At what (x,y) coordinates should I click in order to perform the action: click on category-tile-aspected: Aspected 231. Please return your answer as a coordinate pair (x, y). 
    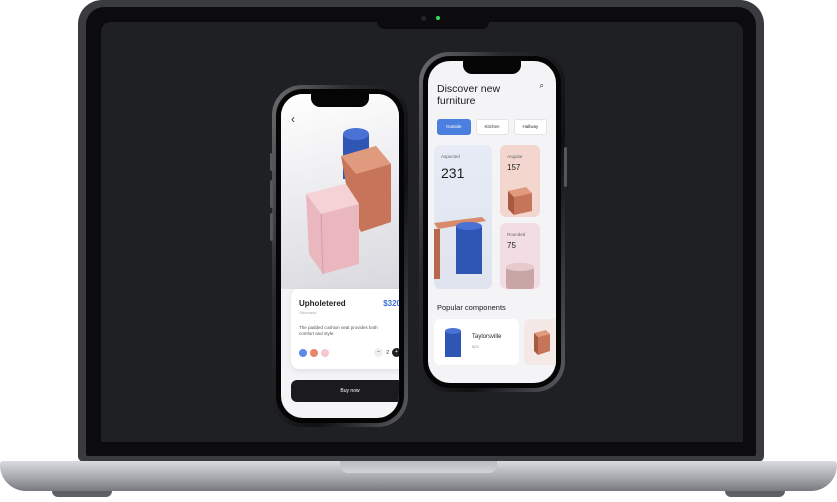
    Looking at the image, I should click on (463, 217).